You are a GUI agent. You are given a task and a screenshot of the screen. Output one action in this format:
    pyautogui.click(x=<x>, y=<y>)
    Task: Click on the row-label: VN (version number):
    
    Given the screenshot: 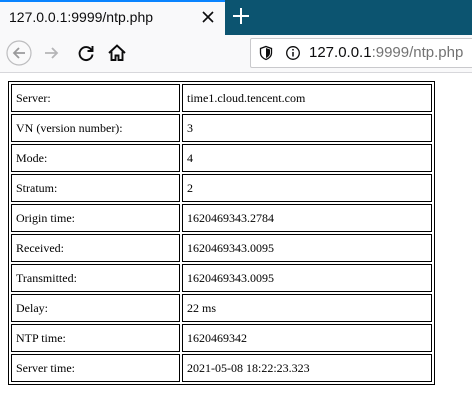 What is the action you would take?
    pyautogui.click(x=95, y=128)
    